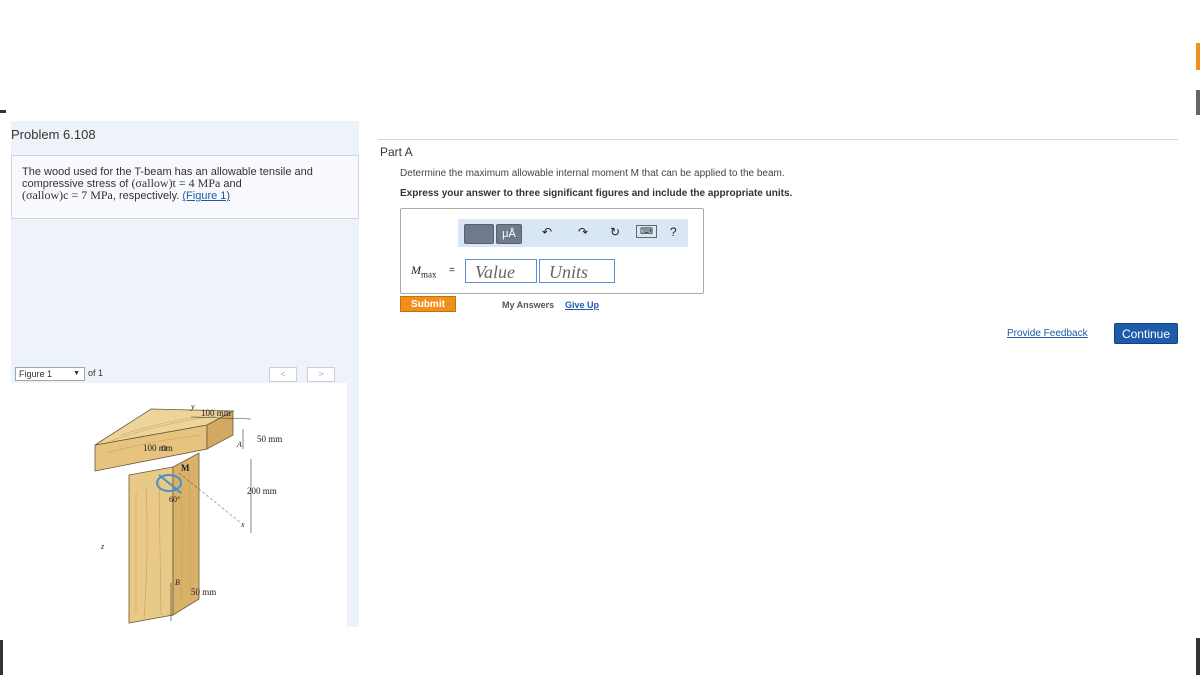  I want to click on problem-respectively: , respectively., so click(146, 196).